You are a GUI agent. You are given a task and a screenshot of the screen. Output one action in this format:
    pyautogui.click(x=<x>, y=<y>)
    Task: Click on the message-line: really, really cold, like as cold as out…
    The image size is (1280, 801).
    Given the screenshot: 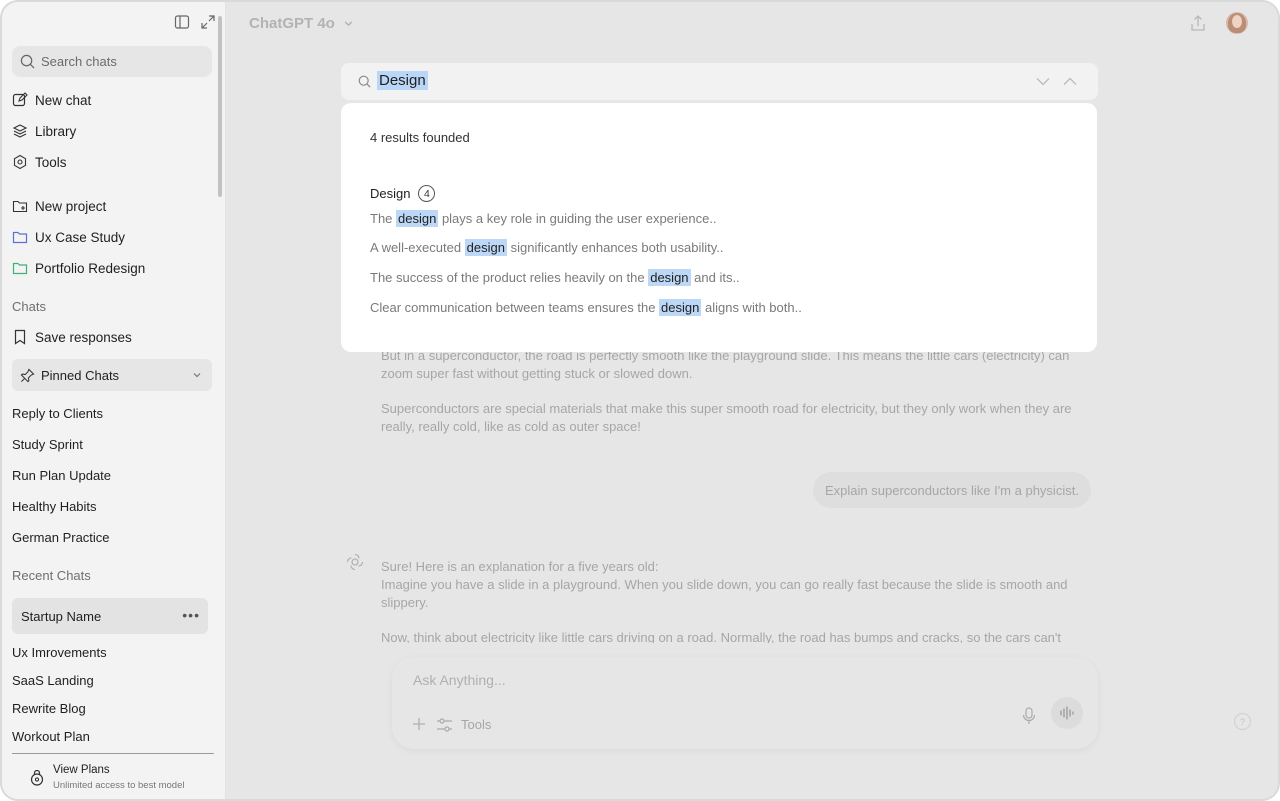 What is the action you would take?
    pyautogui.click(x=511, y=426)
    